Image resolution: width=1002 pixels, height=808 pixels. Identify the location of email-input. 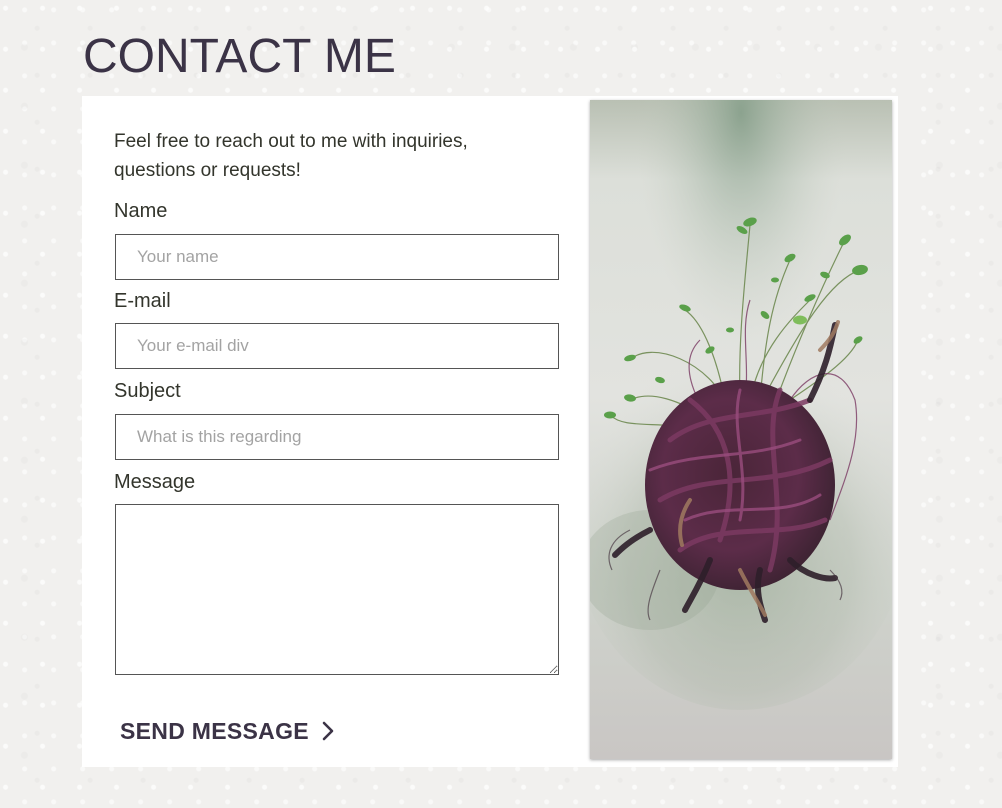
(337, 346).